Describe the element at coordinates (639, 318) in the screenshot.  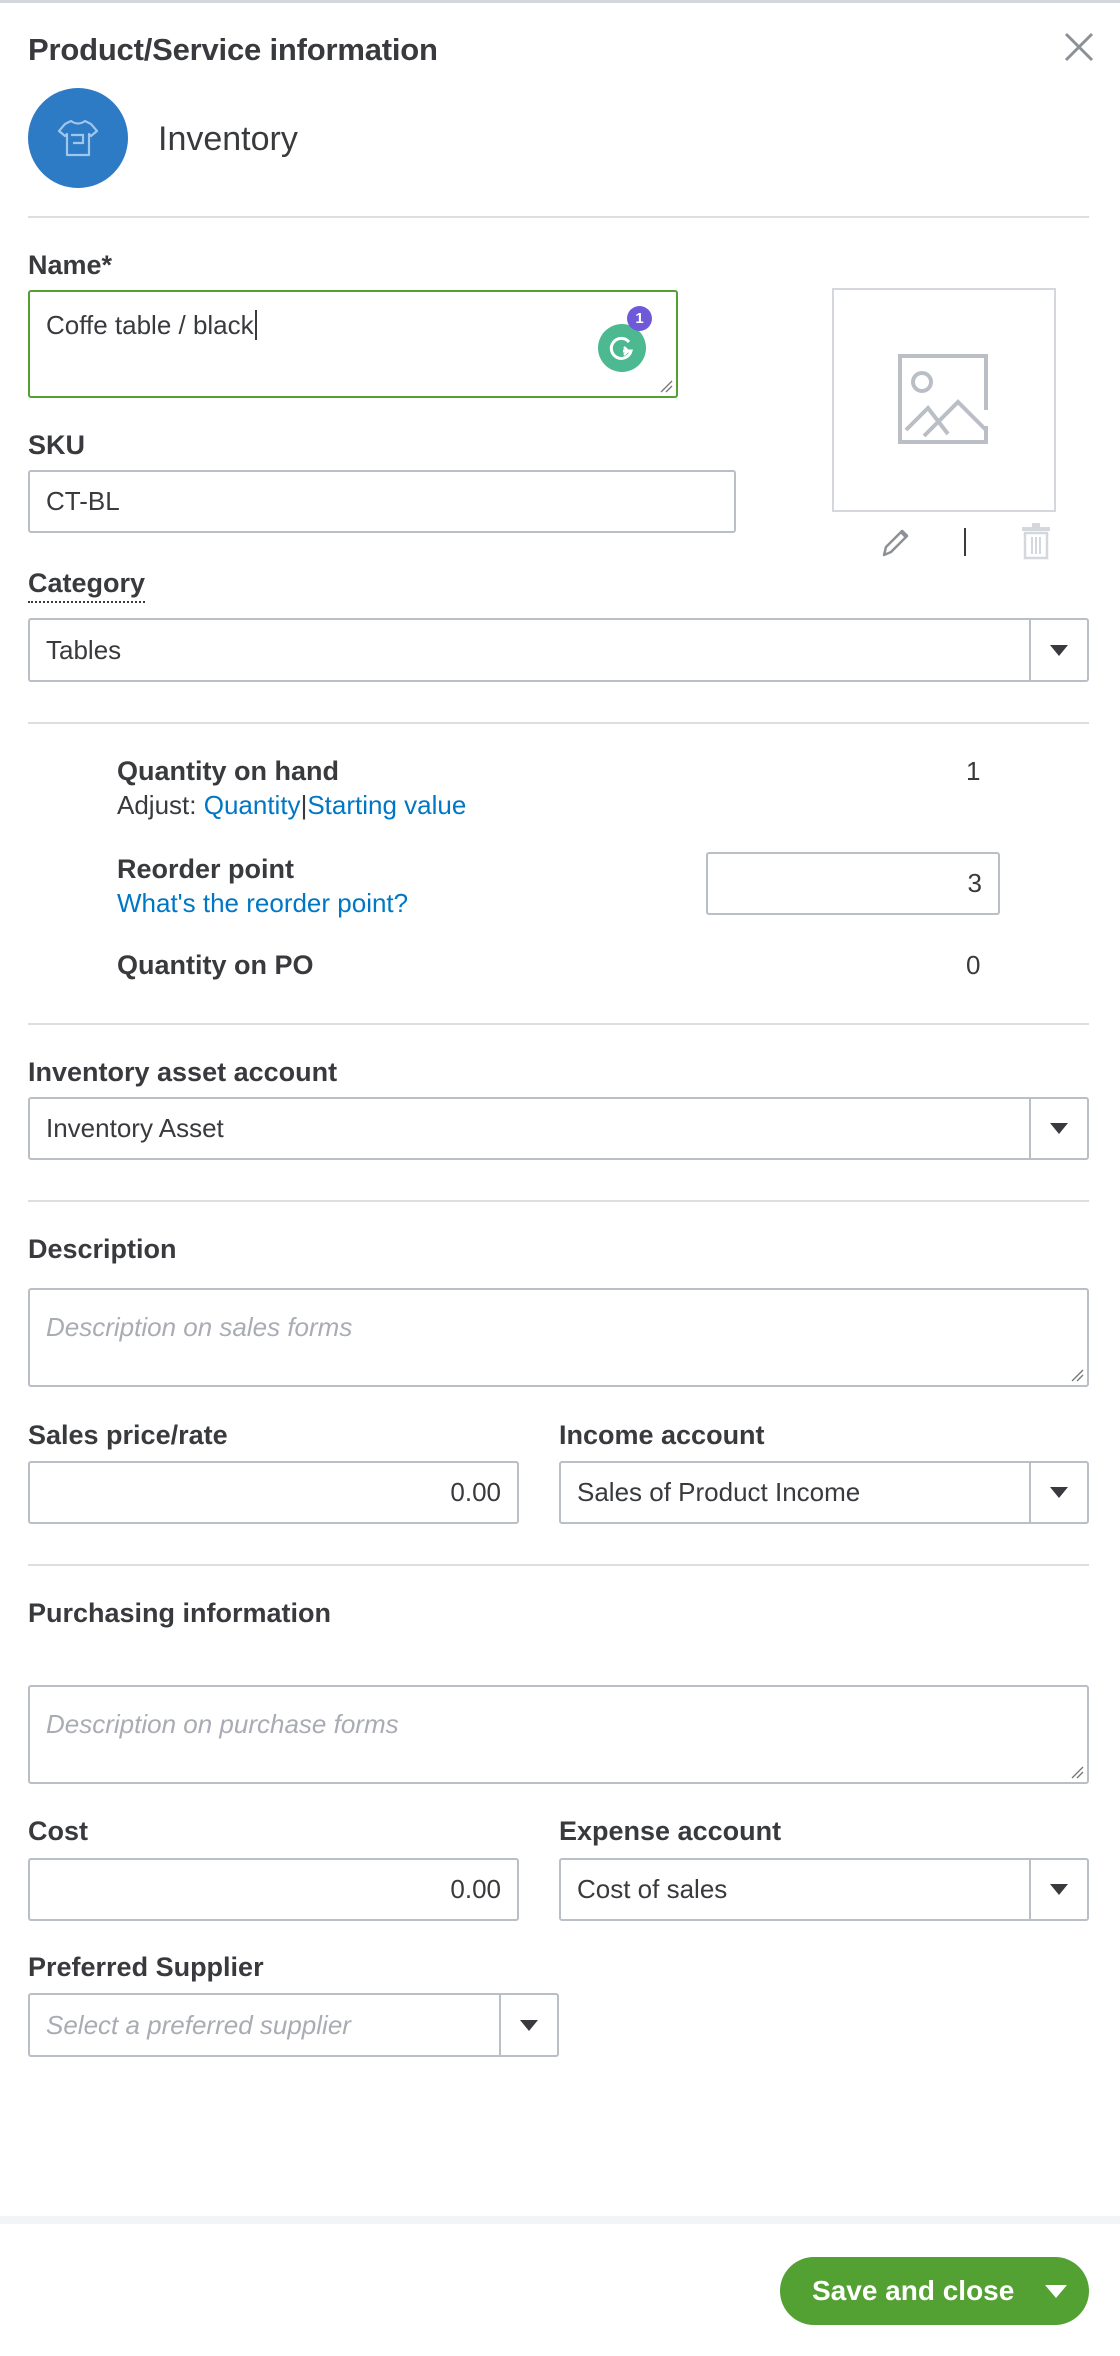
I see `grammarly-badge: 1` at that location.